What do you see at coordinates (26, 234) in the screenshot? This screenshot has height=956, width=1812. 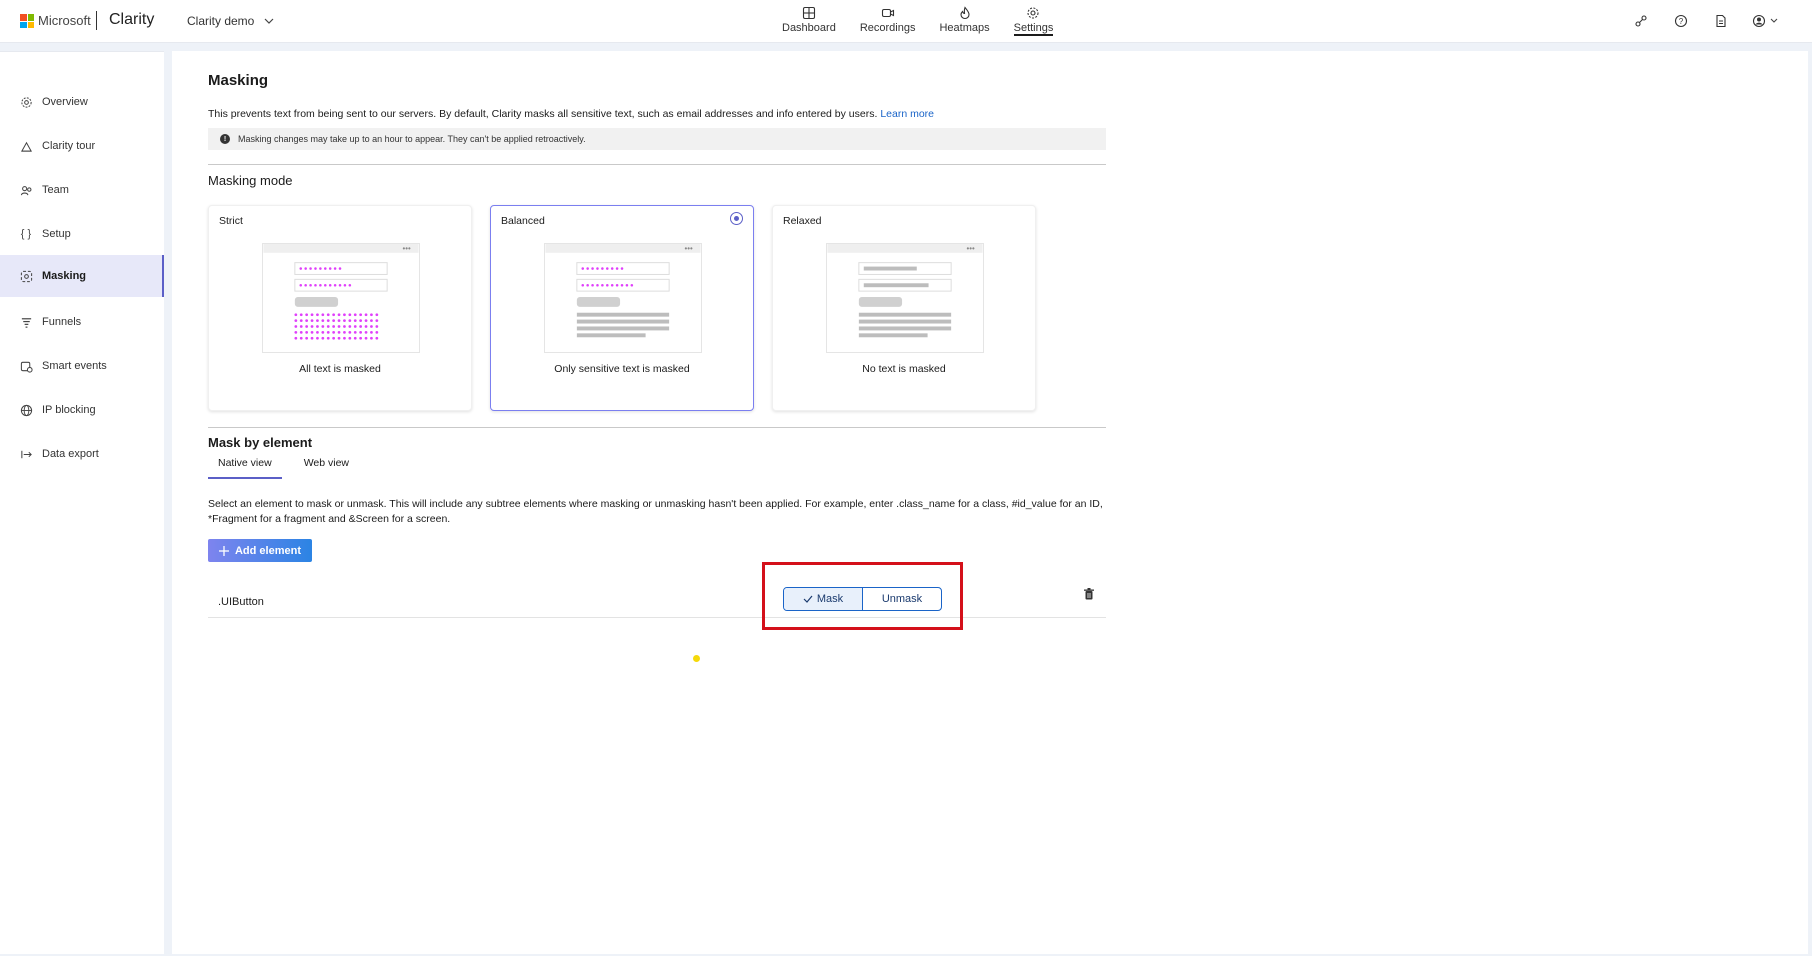 I see `braces-icon: { }` at bounding box center [26, 234].